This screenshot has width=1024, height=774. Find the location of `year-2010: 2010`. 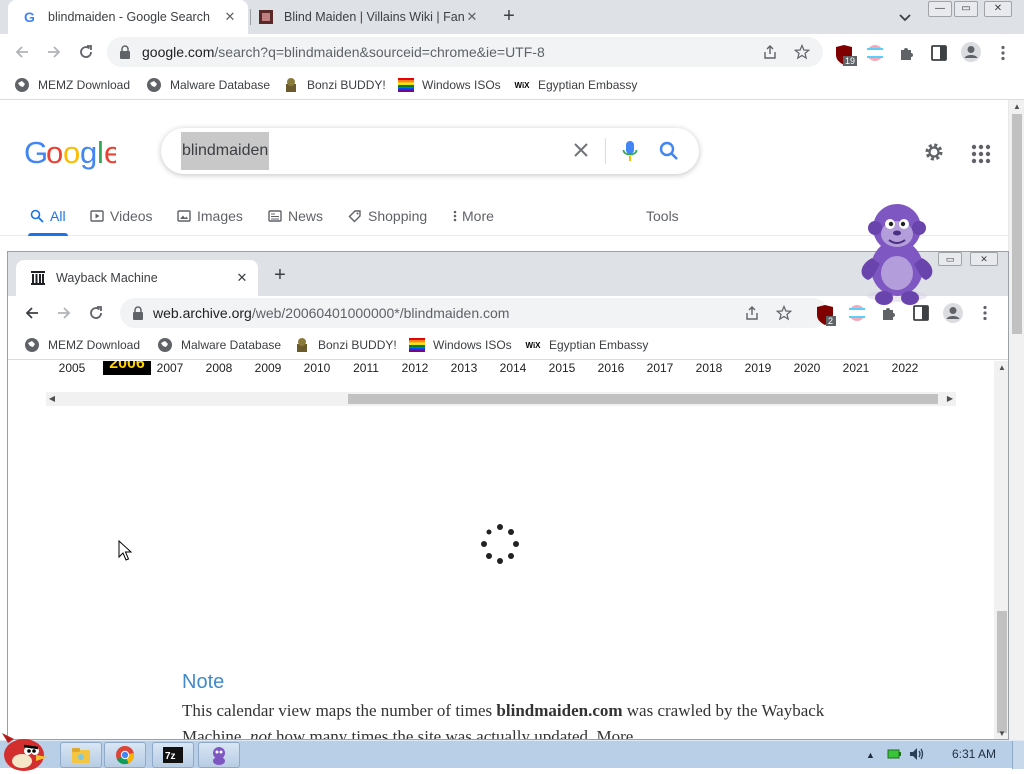

year-2010: 2010 is located at coordinates (317, 371).